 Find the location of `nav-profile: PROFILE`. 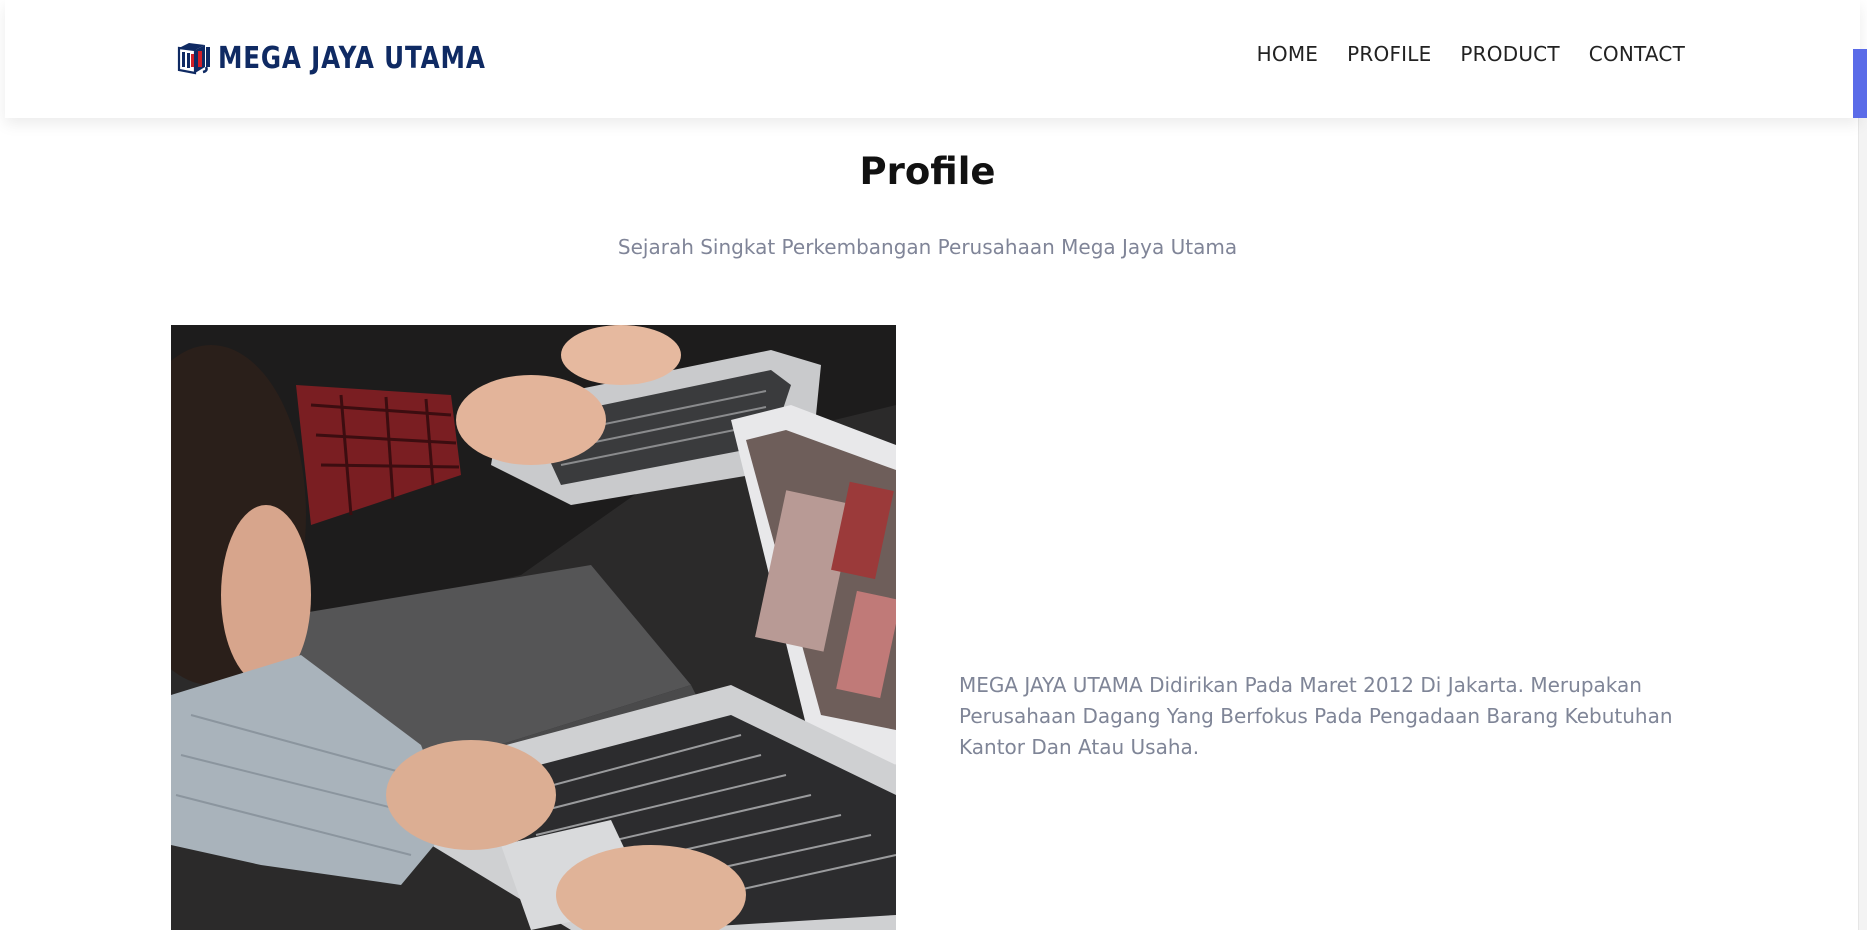

nav-profile: PROFILE is located at coordinates (1389, 54).